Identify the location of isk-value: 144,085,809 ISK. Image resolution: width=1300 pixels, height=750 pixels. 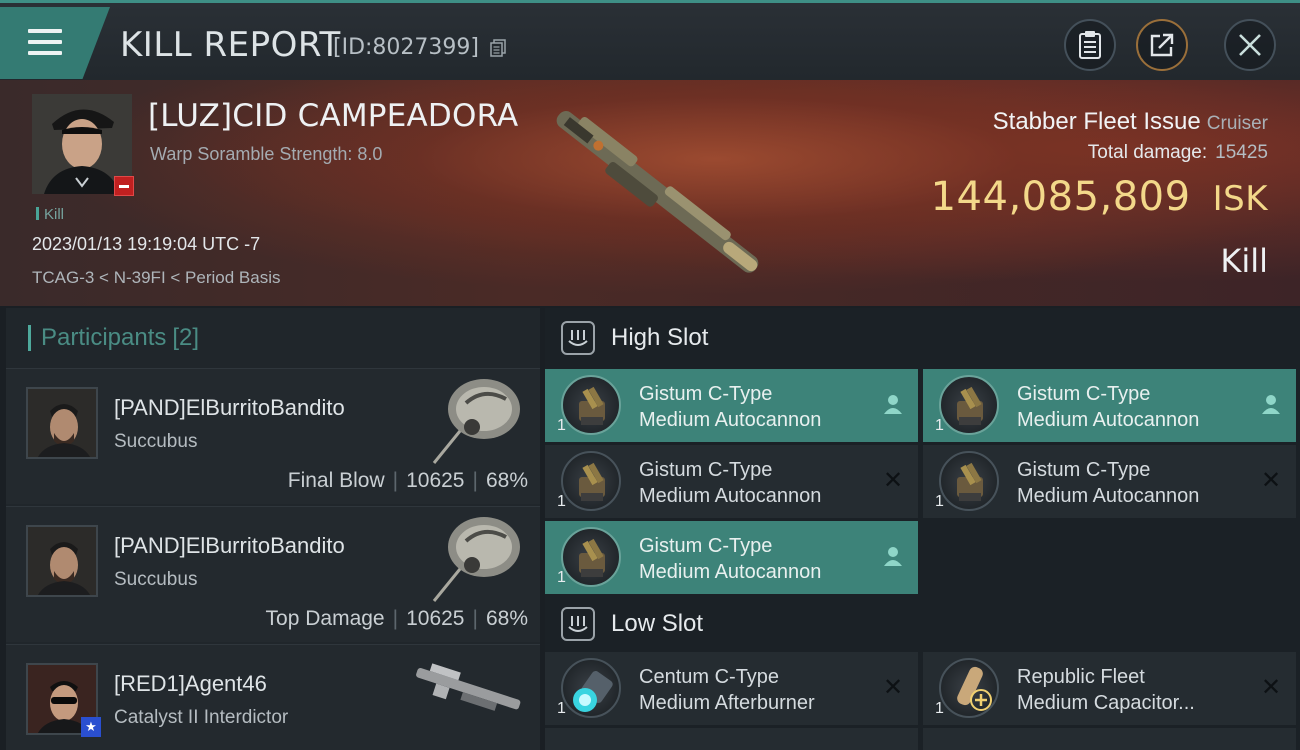
(1099, 197).